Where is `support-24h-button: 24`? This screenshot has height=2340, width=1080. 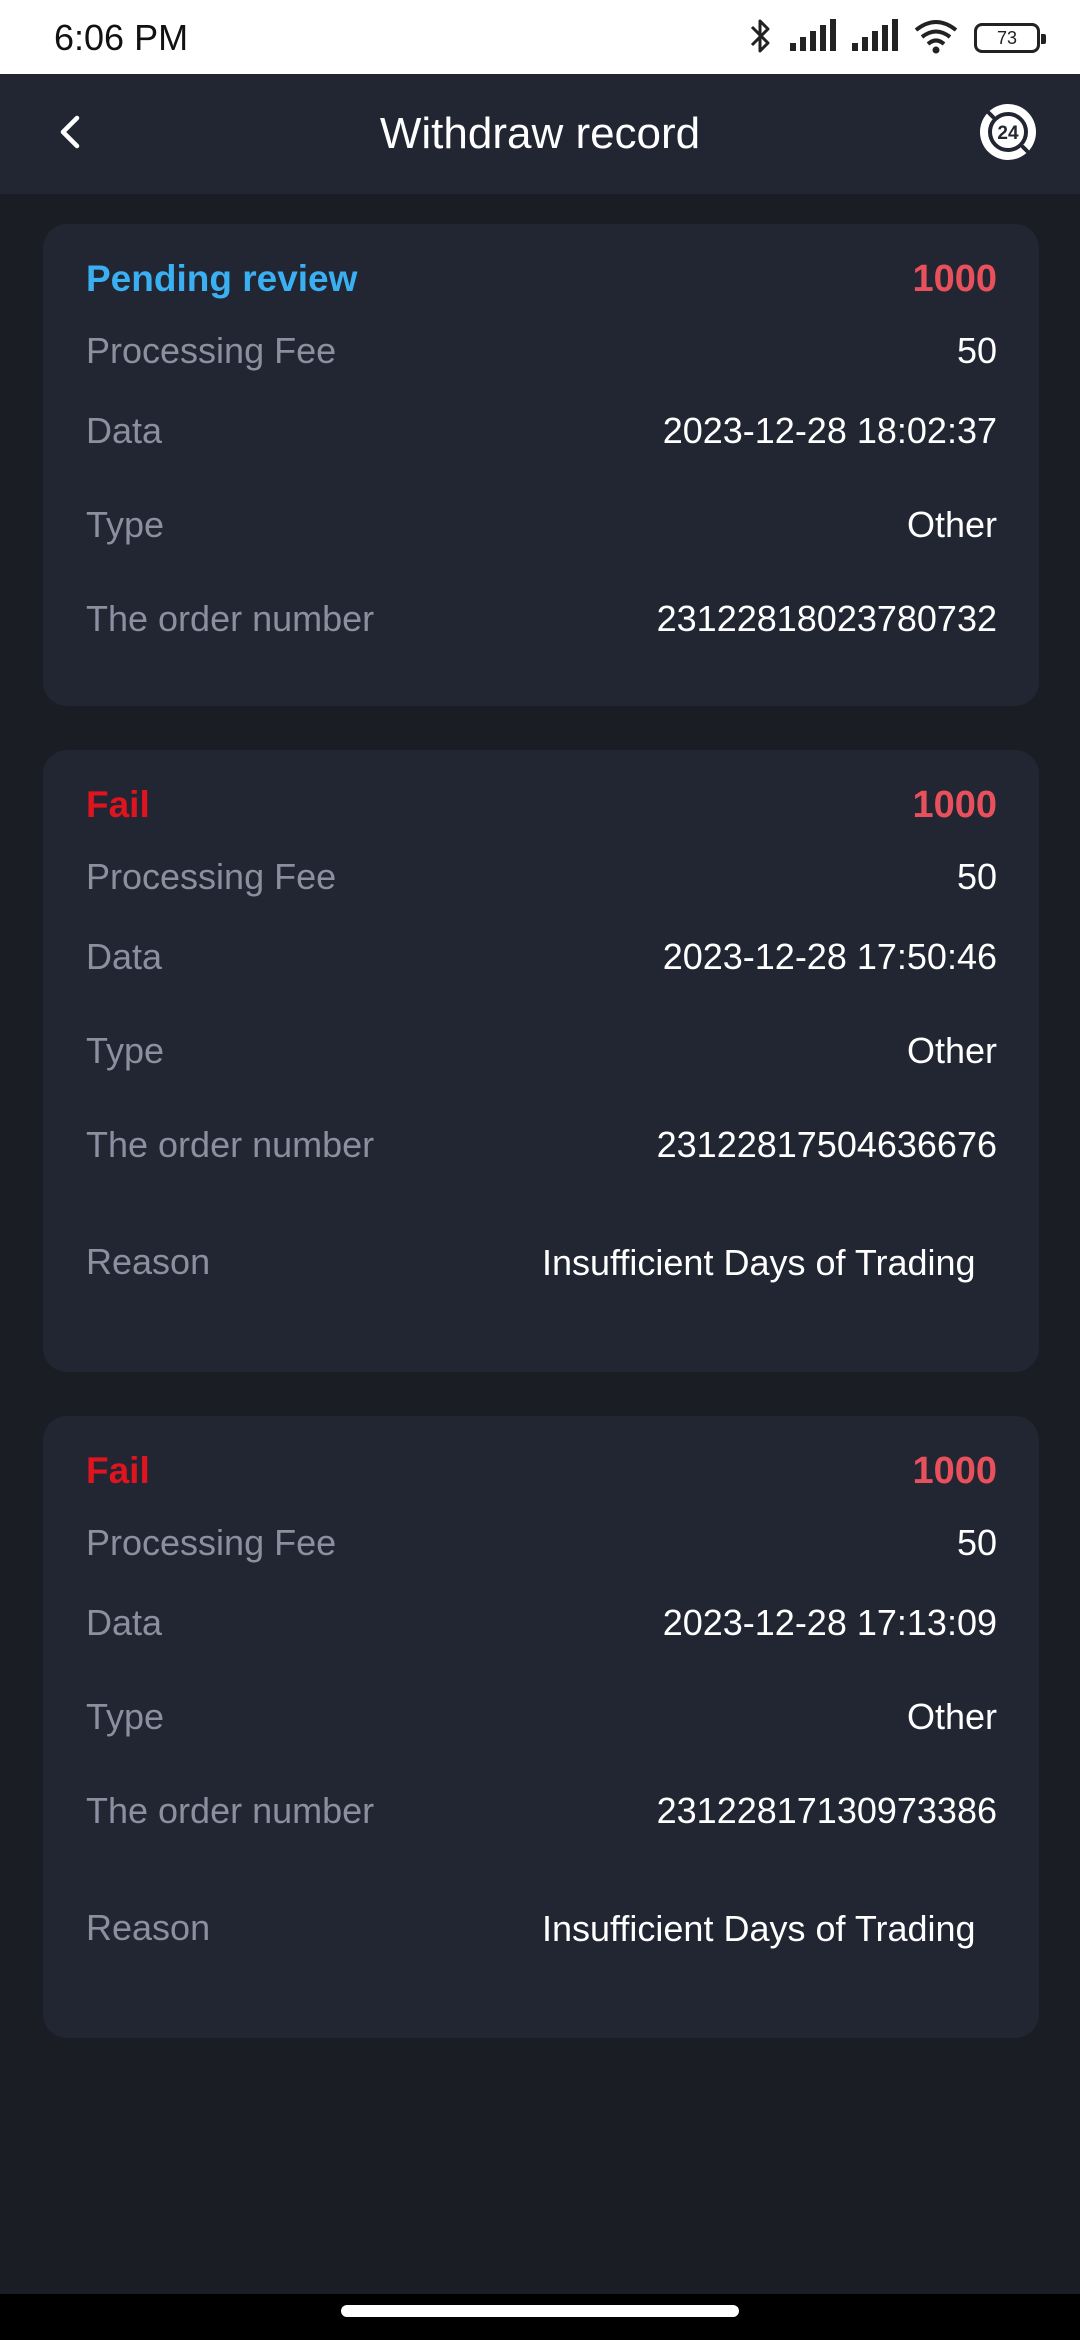 support-24h-button: 24 is located at coordinates (1008, 134).